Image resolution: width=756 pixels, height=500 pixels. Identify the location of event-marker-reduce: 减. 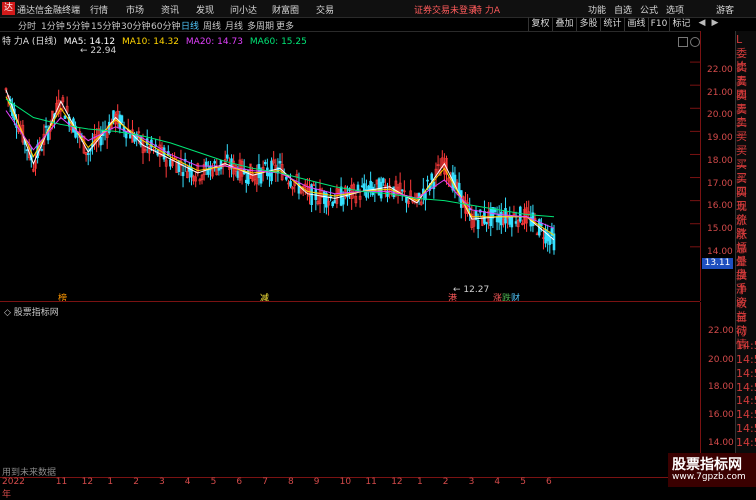
(264, 297).